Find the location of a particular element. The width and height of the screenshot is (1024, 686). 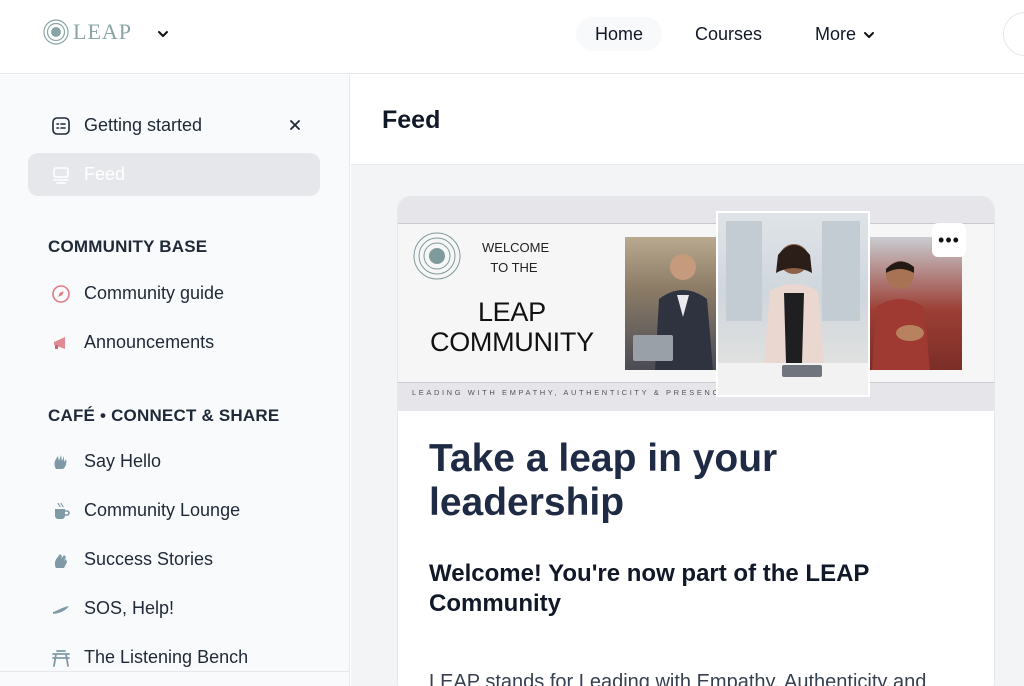

nav-courses-link: Courses is located at coordinates (728, 34).